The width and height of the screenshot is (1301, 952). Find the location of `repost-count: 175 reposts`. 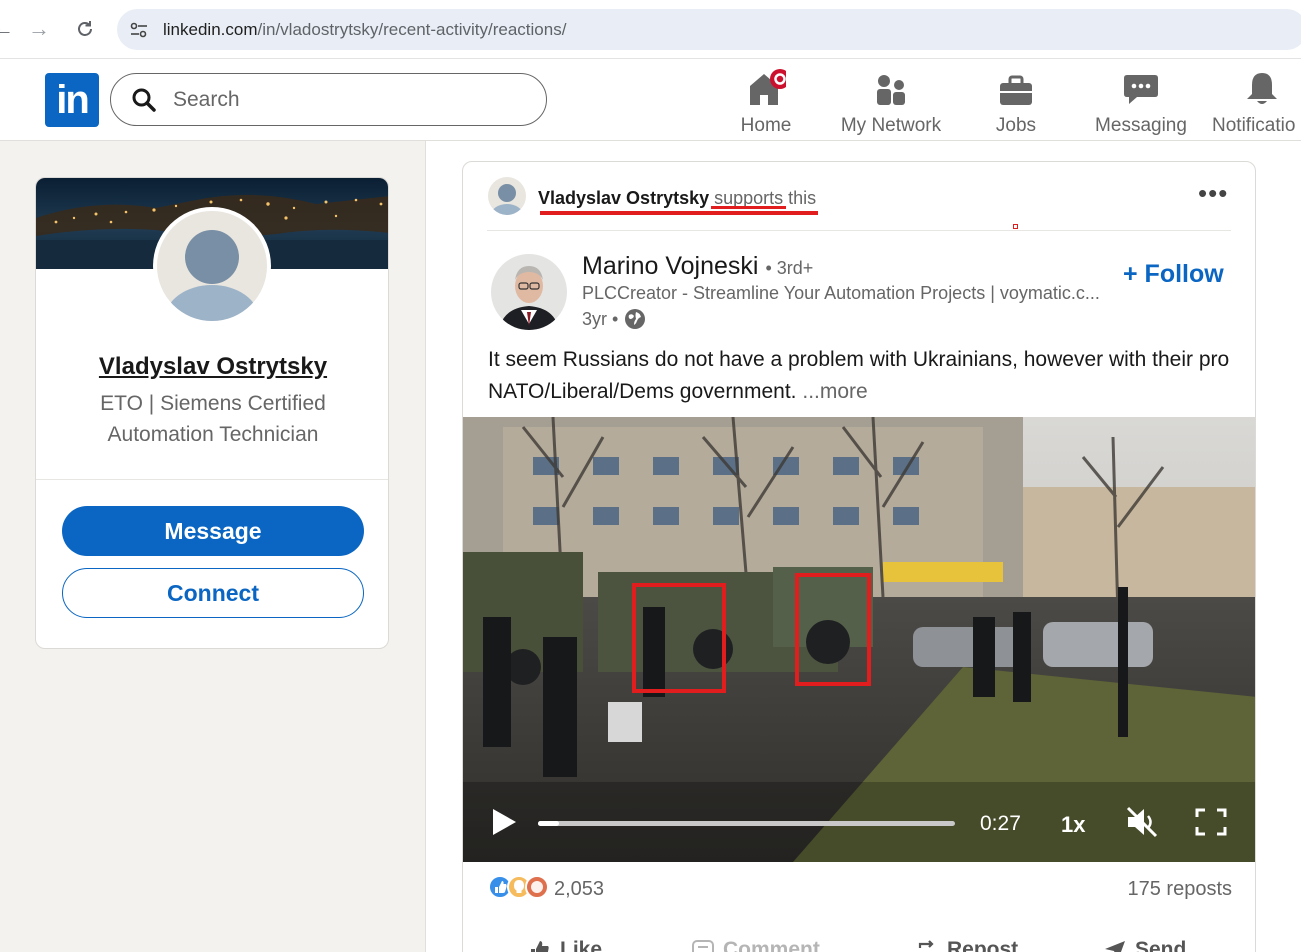

repost-count: 175 reposts is located at coordinates (1179, 889).